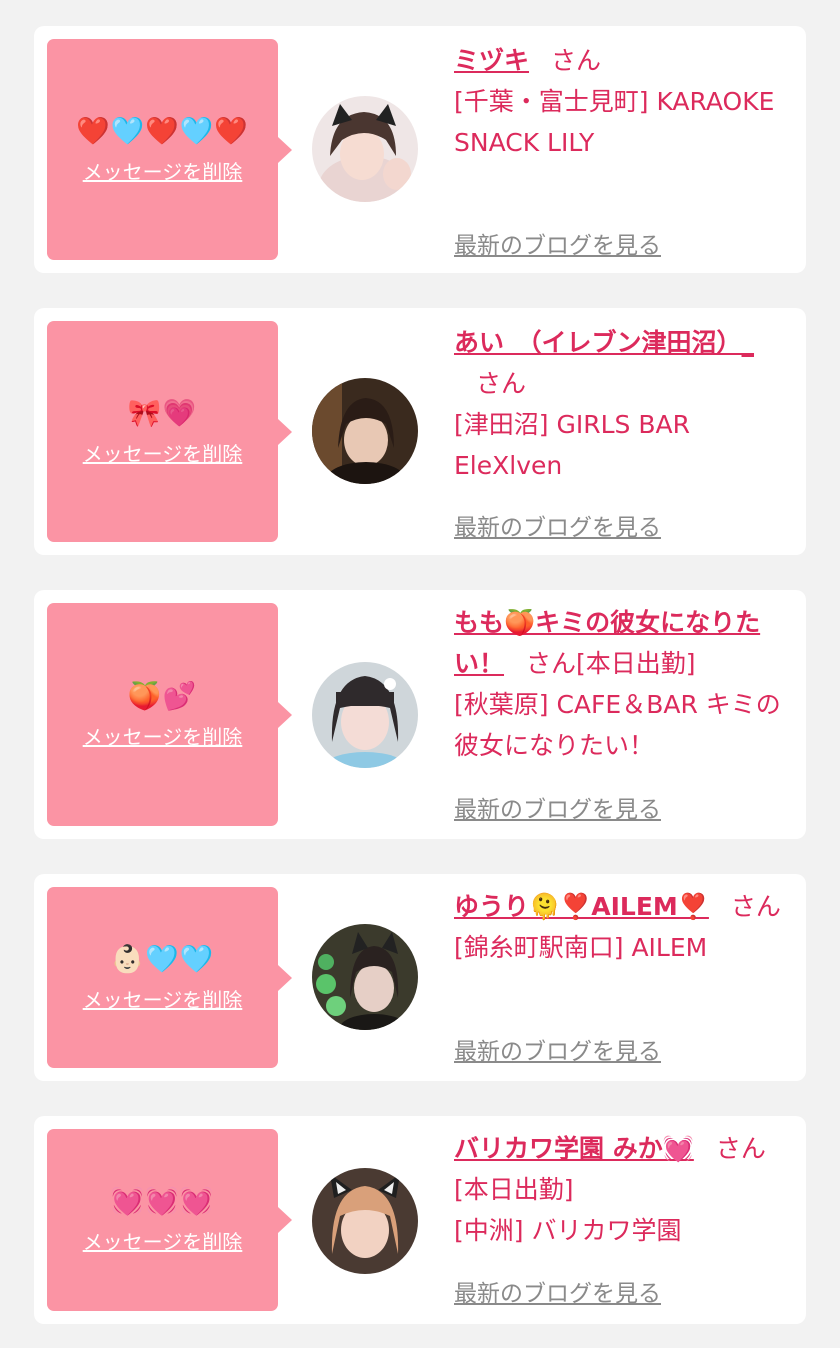 The image size is (840, 1348). What do you see at coordinates (162, 131) in the screenshot?
I see `message-emoji: ❤️🩵❤️🩵❤️` at bounding box center [162, 131].